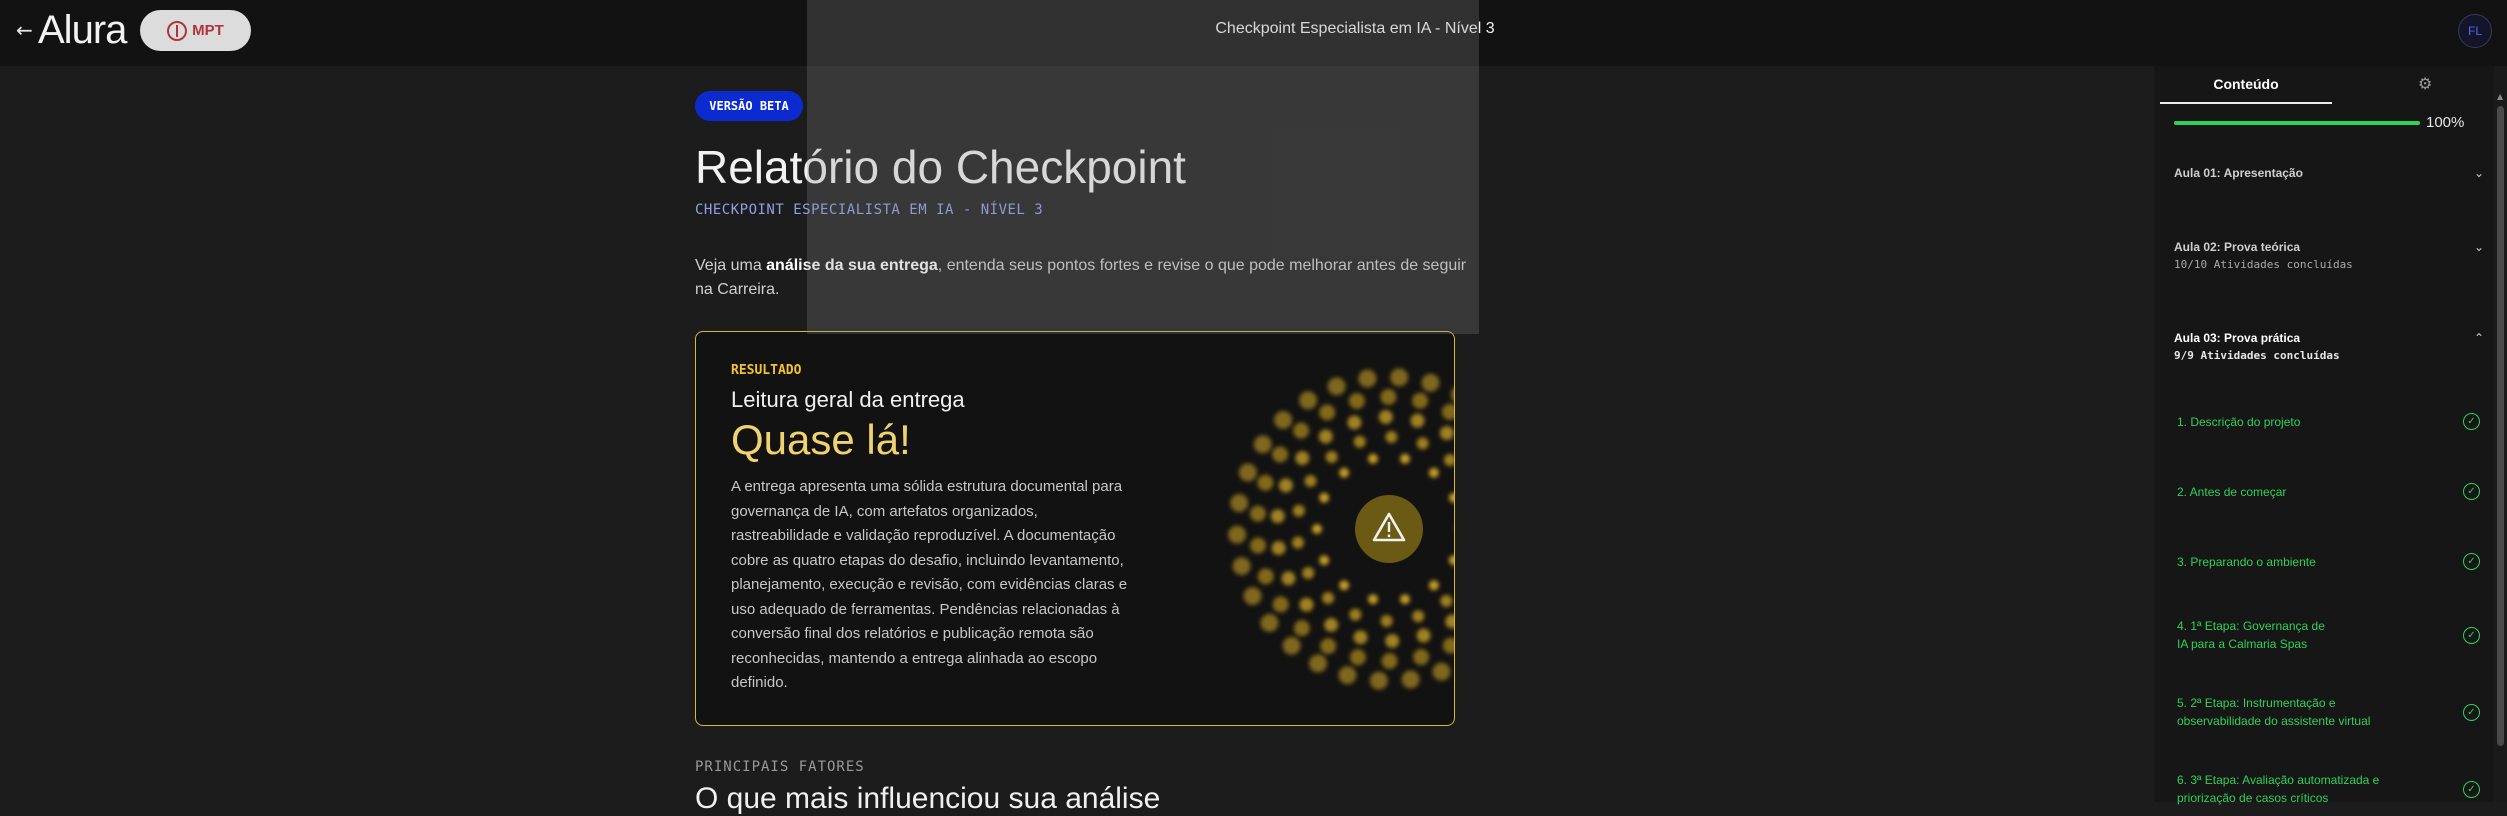 The height and width of the screenshot is (816, 2507). What do you see at coordinates (2246, 85) in the screenshot?
I see `tab-content: Conteúdo` at bounding box center [2246, 85].